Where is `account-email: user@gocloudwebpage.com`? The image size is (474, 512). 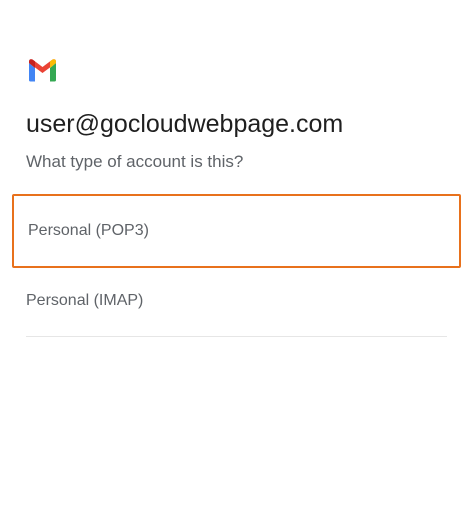
account-email: user@gocloudwebpage.com is located at coordinates (185, 124).